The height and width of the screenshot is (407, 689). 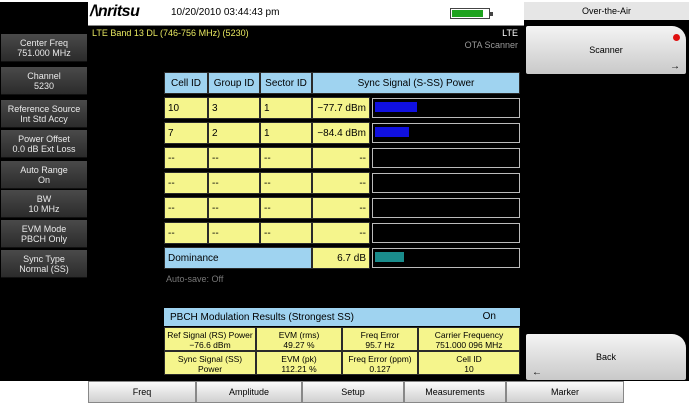 I want to click on pbch-cell-label: Ref Signal (RS) Power, so click(x=210, y=335).